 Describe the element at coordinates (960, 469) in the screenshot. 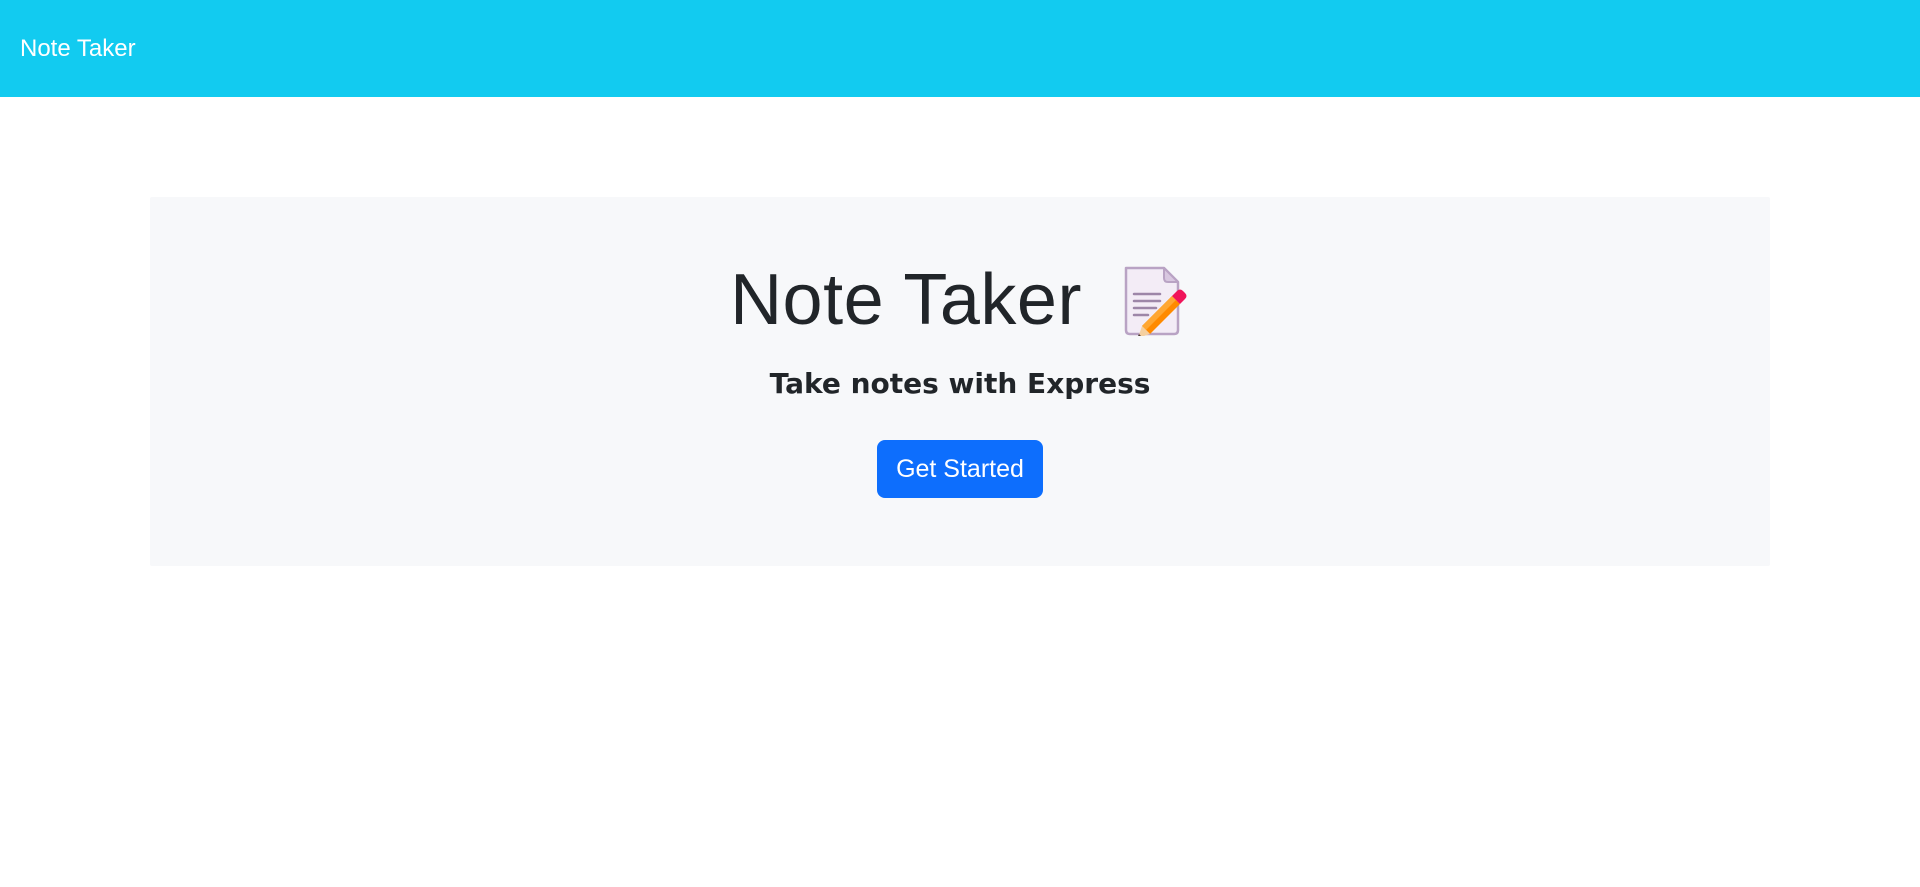

I see `get-started-button: Get Started` at that location.